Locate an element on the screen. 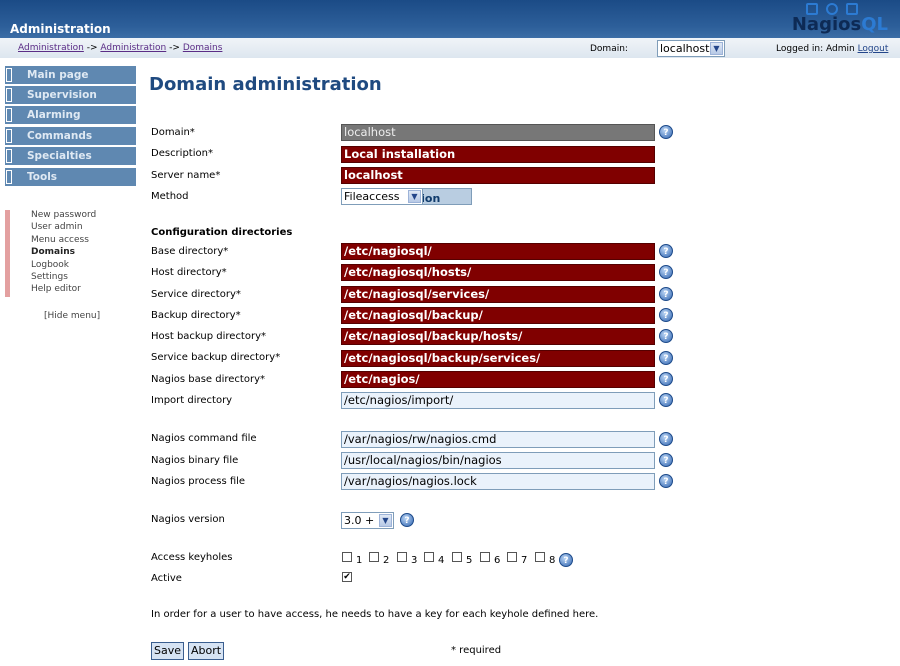 The image size is (900, 666). domain-label: Domain: is located at coordinates (609, 49).